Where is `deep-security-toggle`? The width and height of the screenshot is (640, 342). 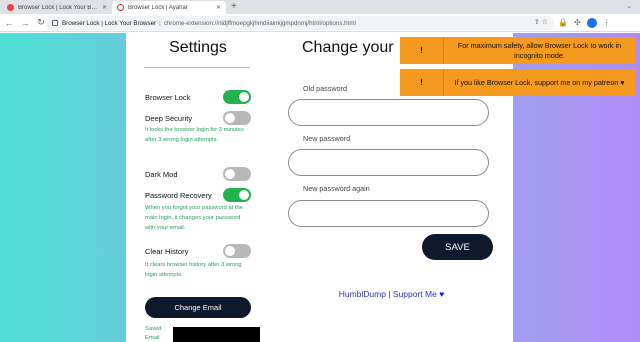
deep-security-toggle is located at coordinates (237, 118).